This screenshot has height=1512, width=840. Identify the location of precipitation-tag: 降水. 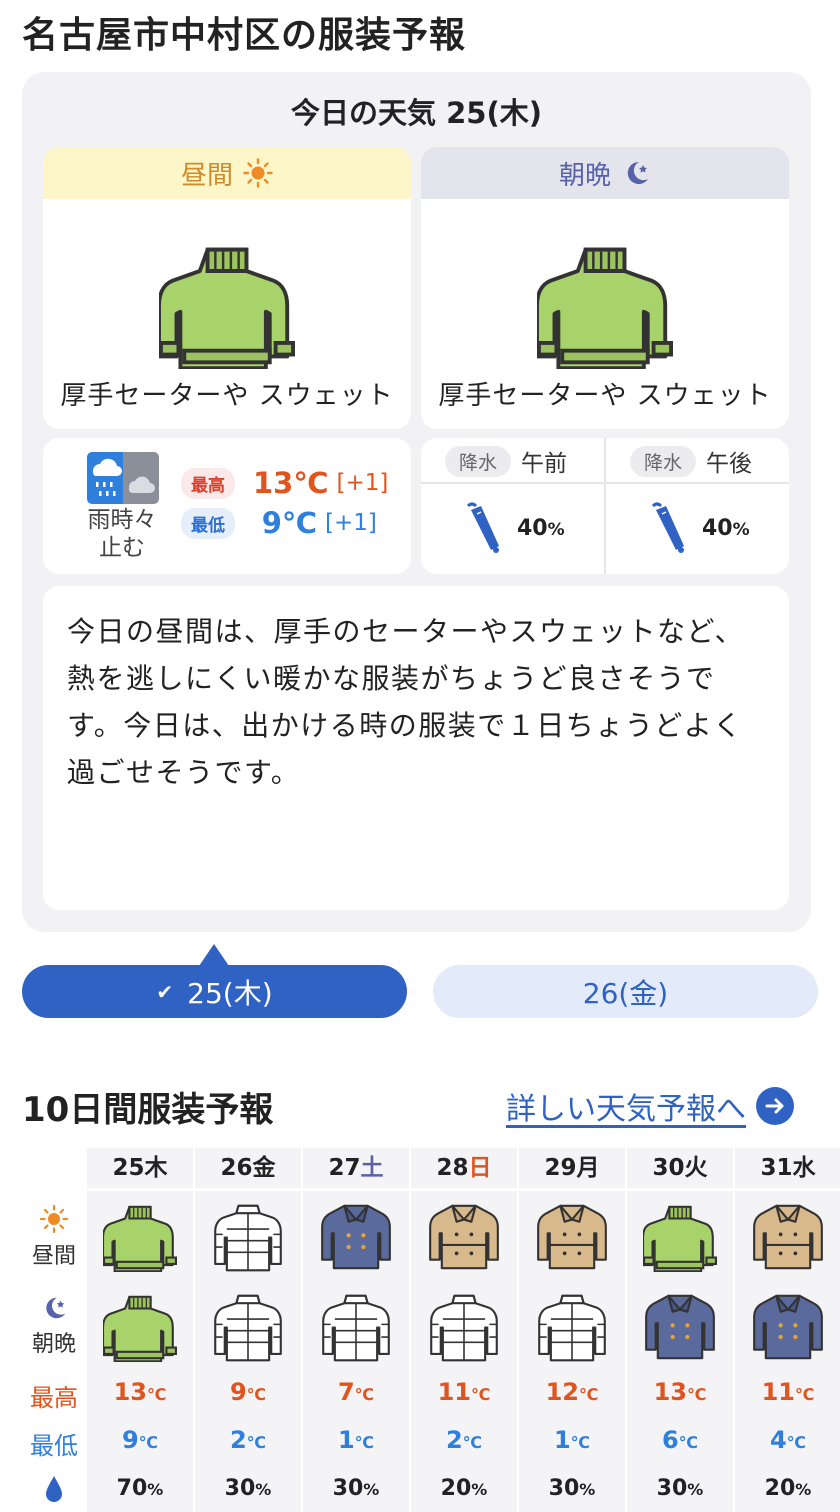
(663, 461).